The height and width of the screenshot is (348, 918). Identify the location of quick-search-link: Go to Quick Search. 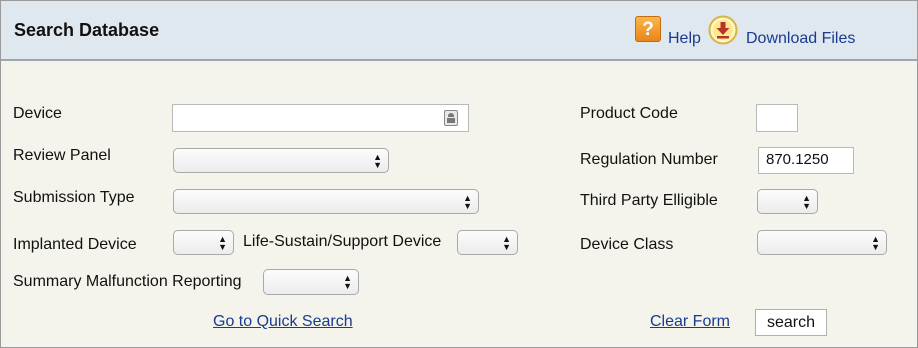
(283, 322).